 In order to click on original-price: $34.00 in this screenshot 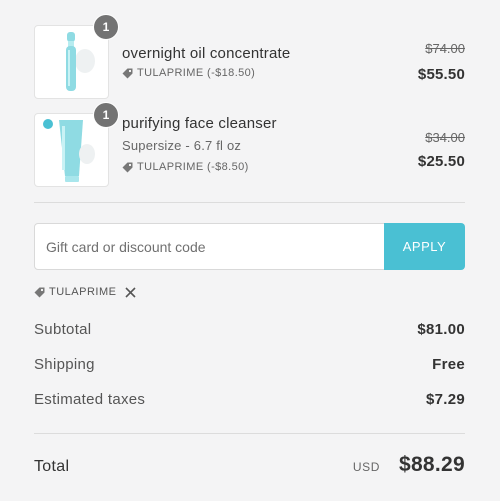, I will do `click(445, 137)`.